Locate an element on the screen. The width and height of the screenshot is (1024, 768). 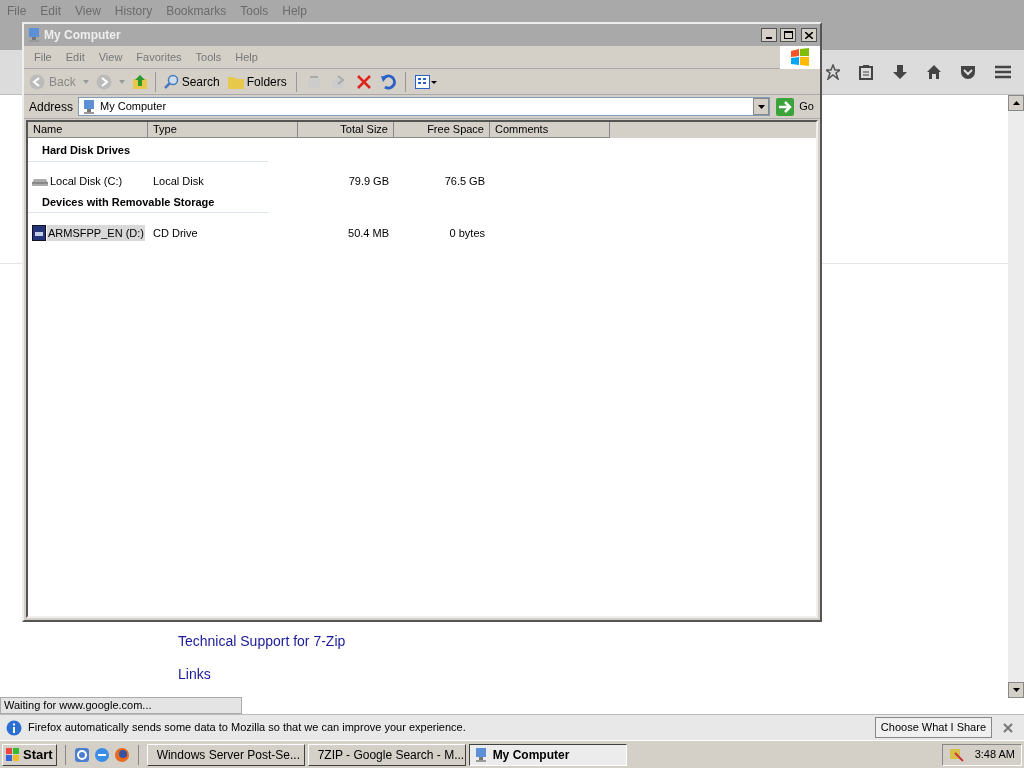
maximize-button is located at coordinates (788, 35).